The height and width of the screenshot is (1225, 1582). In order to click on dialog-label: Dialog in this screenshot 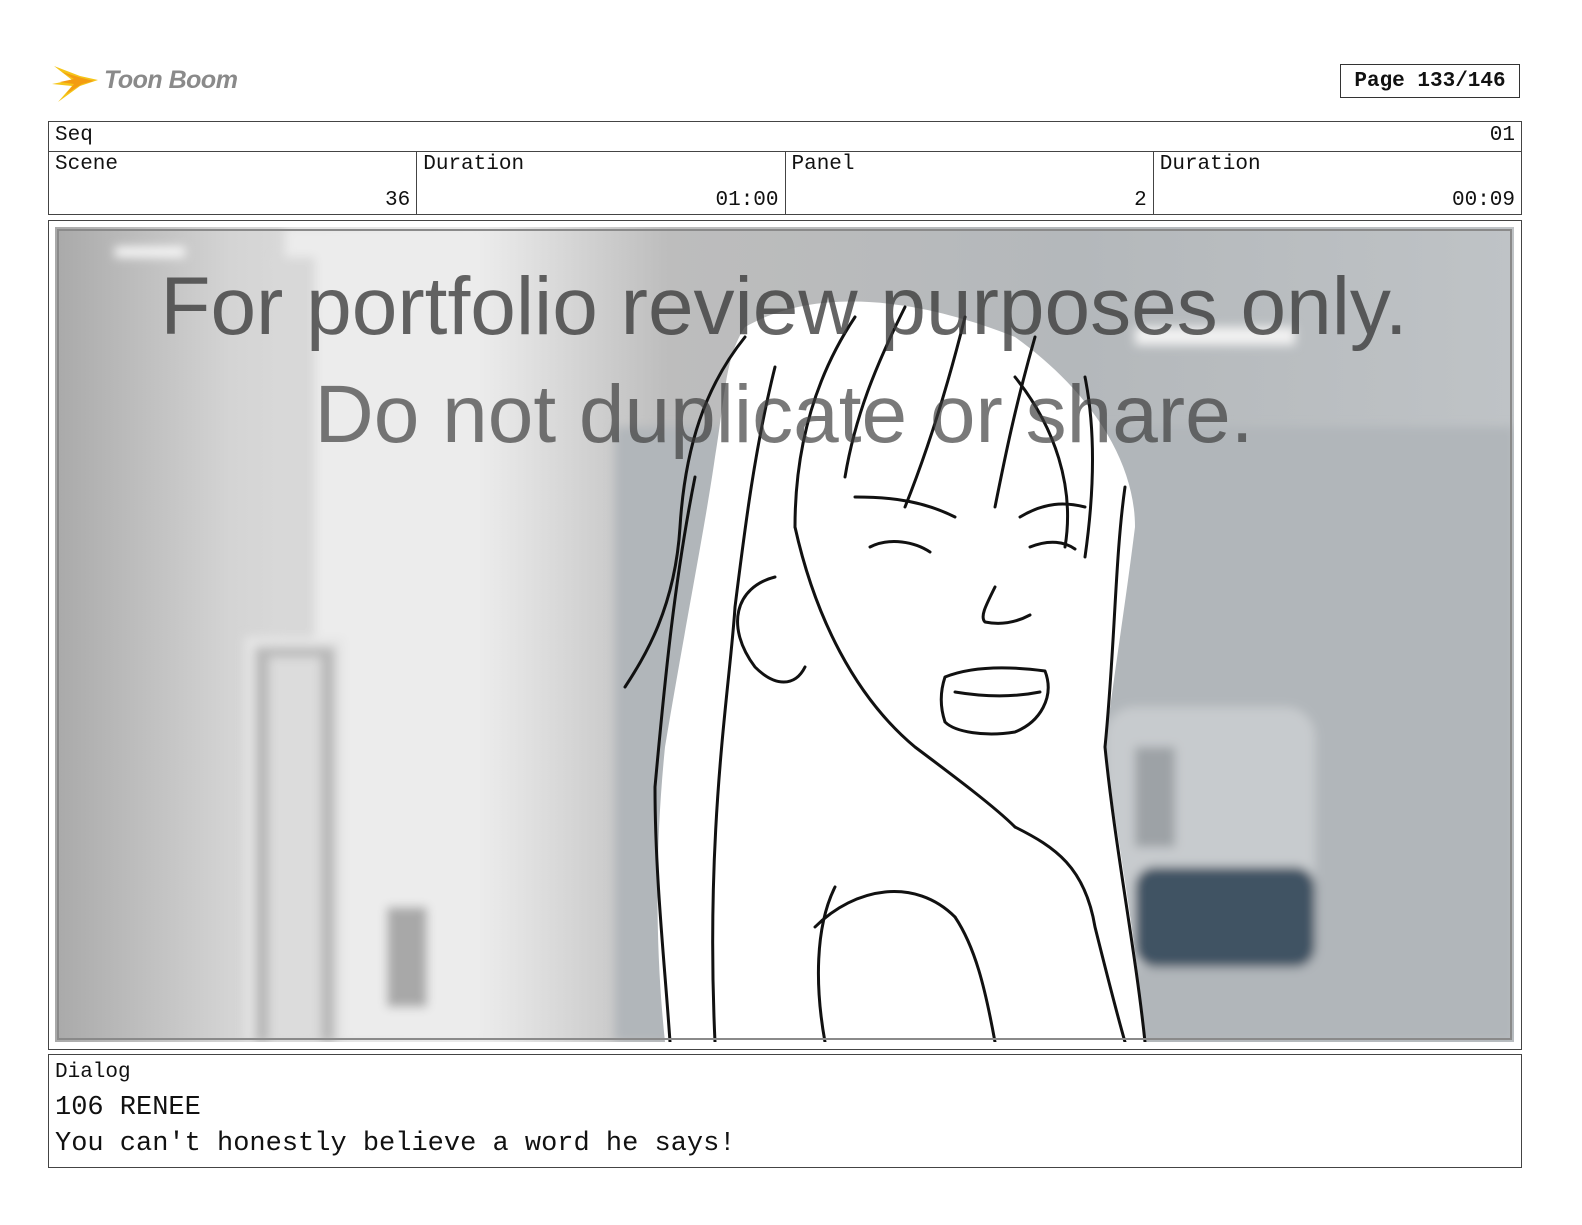, I will do `click(93, 1072)`.